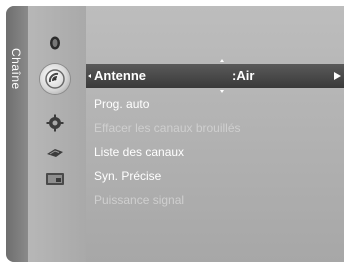 Image resolution: width=344 pixels, height=268 pixels. I want to click on picture-icon, so click(55, 43).